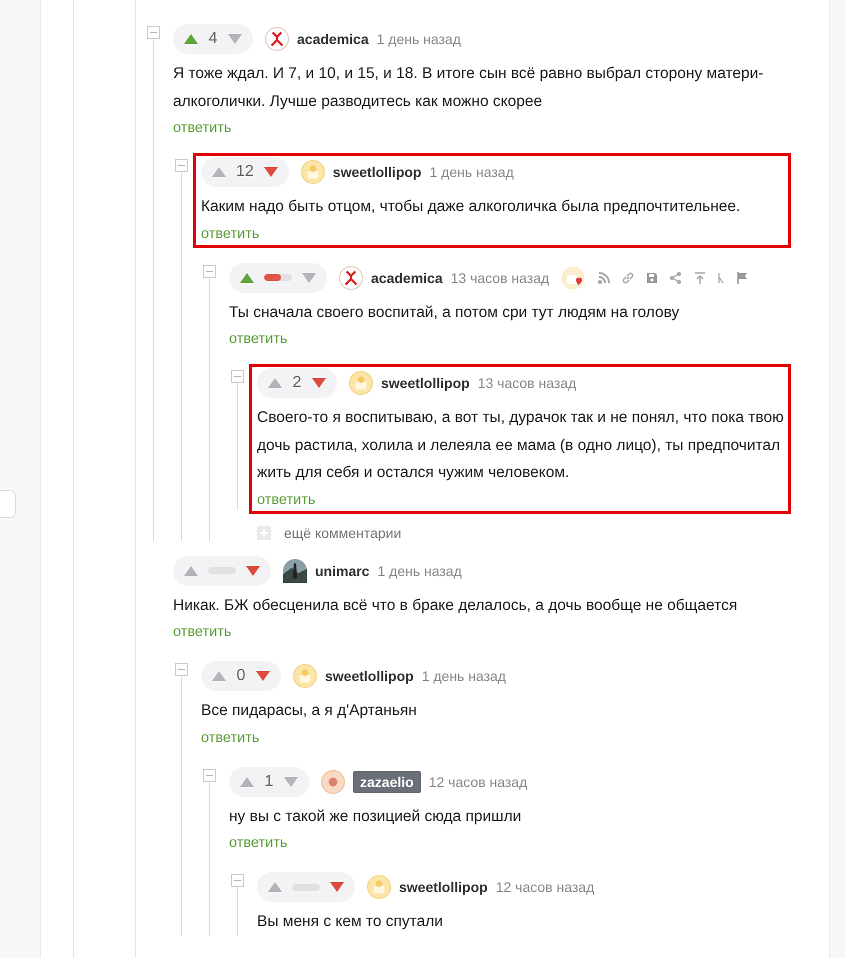  I want to click on comment-text: Все пидарасы, а я д'Артаньян, so click(309, 711).